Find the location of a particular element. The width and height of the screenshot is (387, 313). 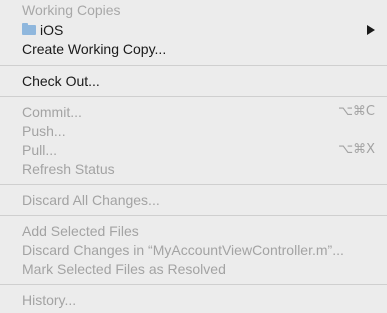

menu-item-mark-resolved: Mark Selected Files as Resolved is located at coordinates (193, 269).